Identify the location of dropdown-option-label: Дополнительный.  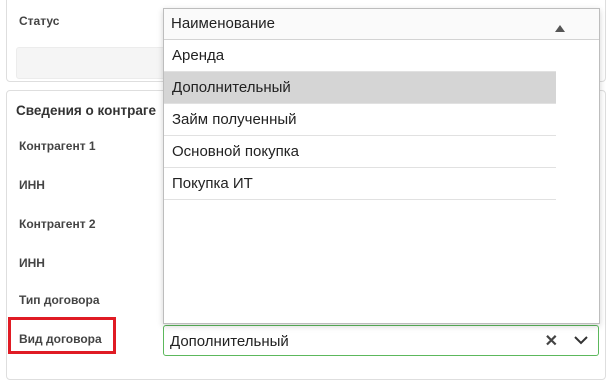
(231, 87).